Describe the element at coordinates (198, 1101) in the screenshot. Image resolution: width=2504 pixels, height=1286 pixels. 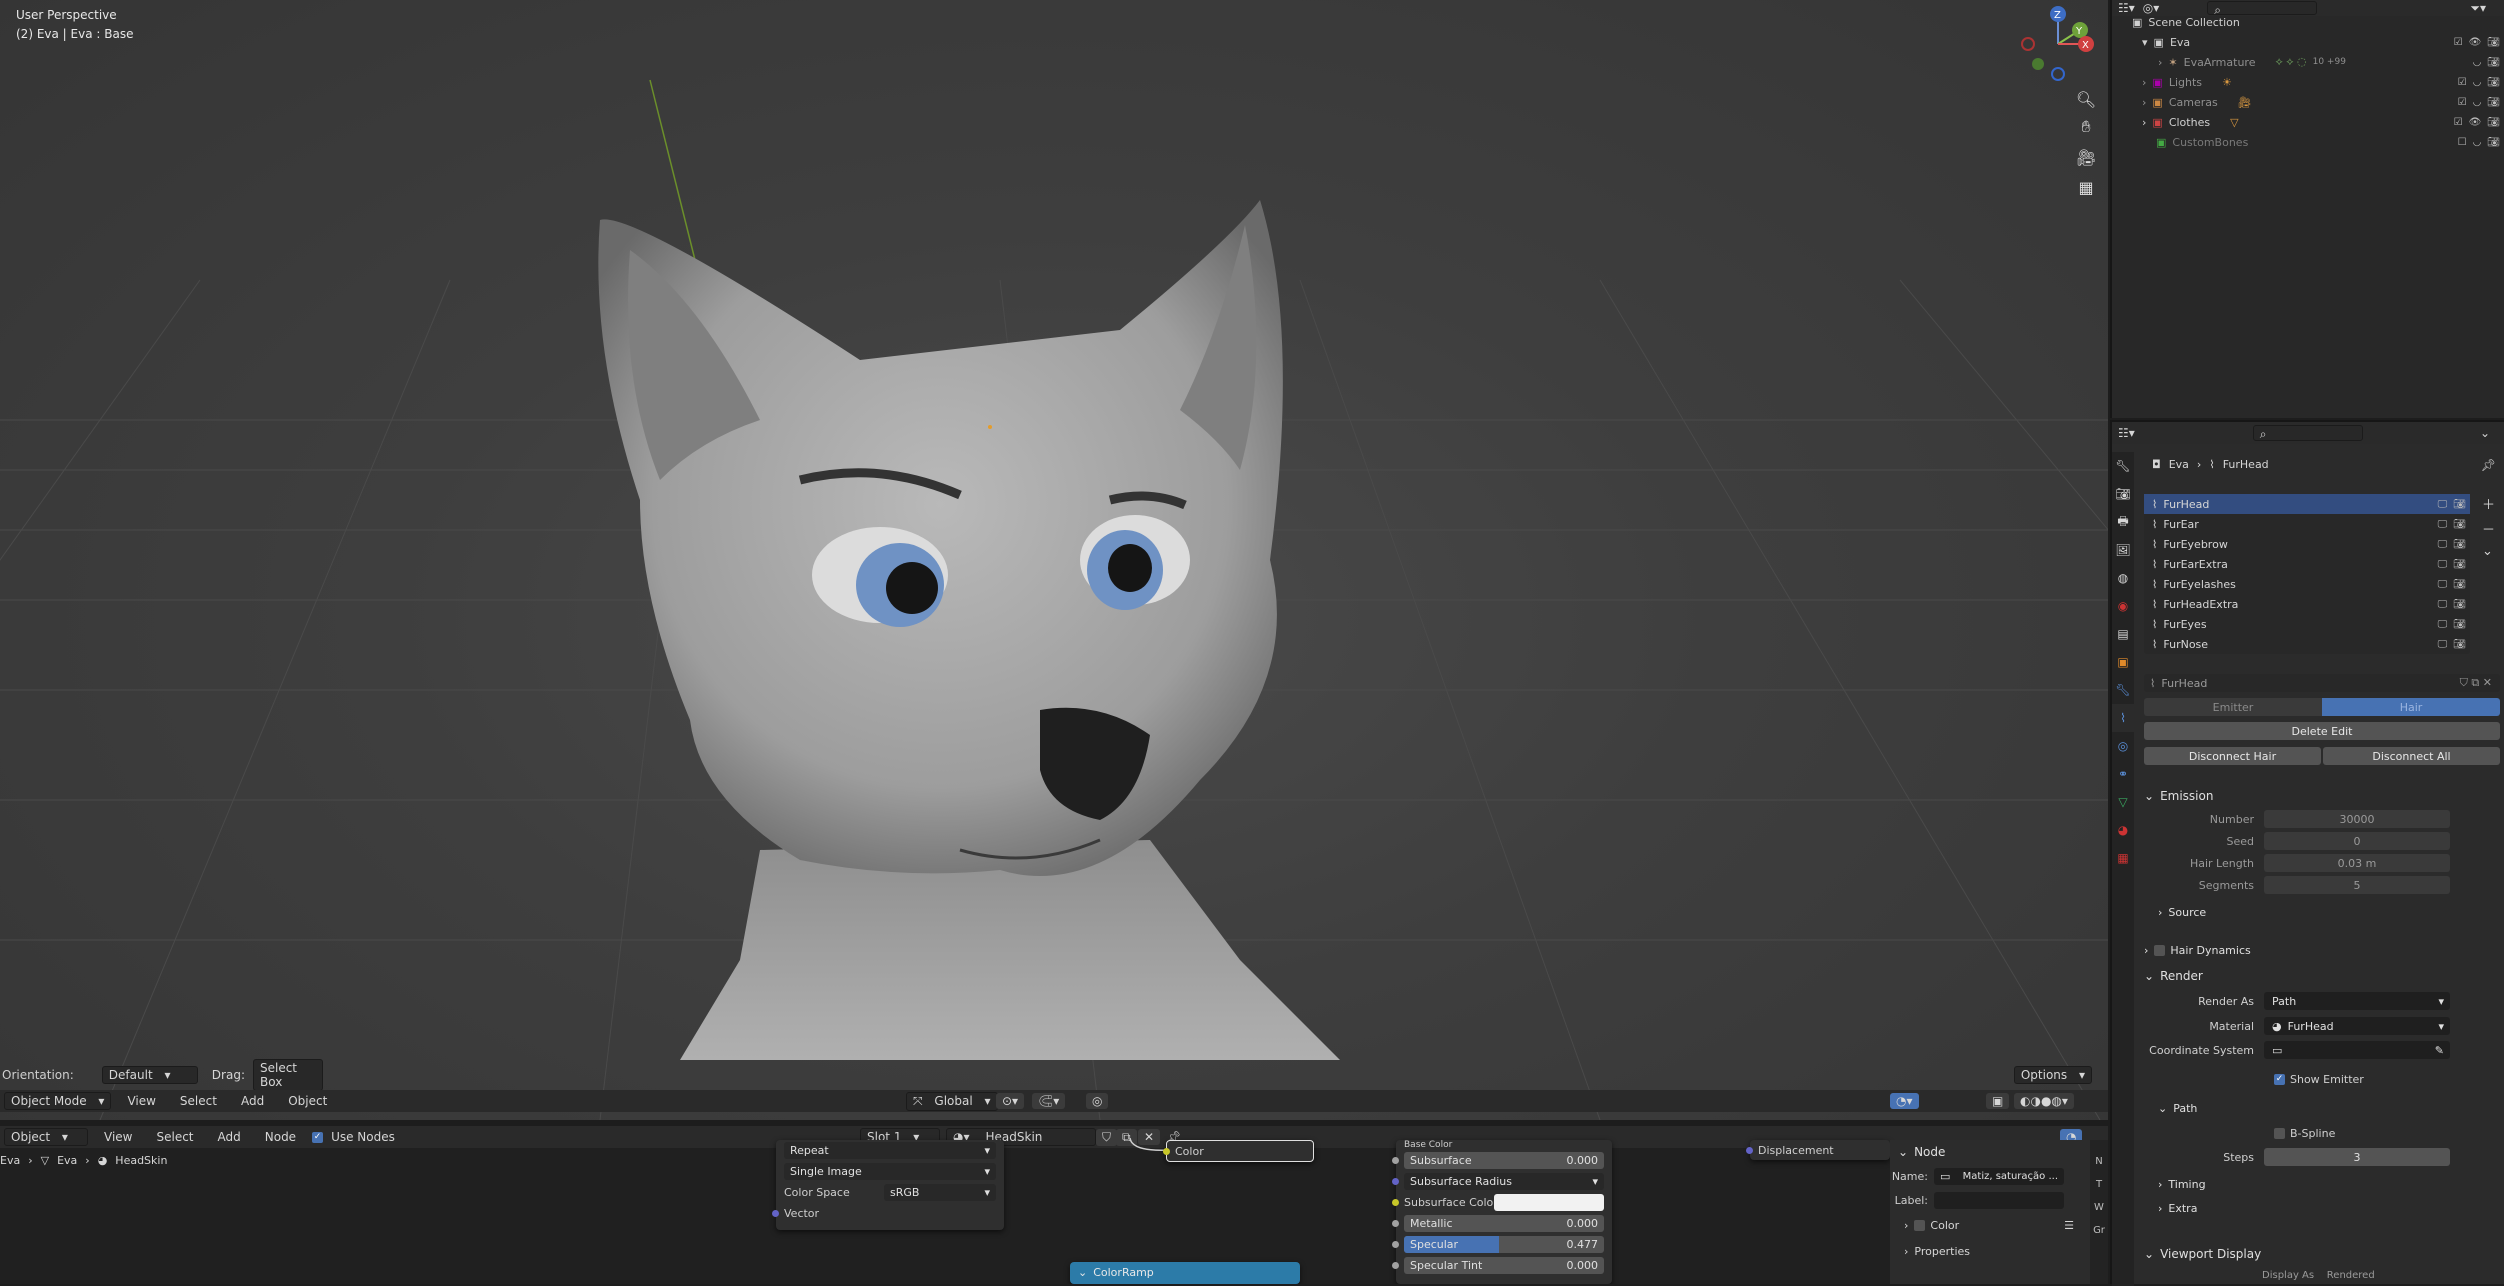
I see `menu-select: Select` at that location.